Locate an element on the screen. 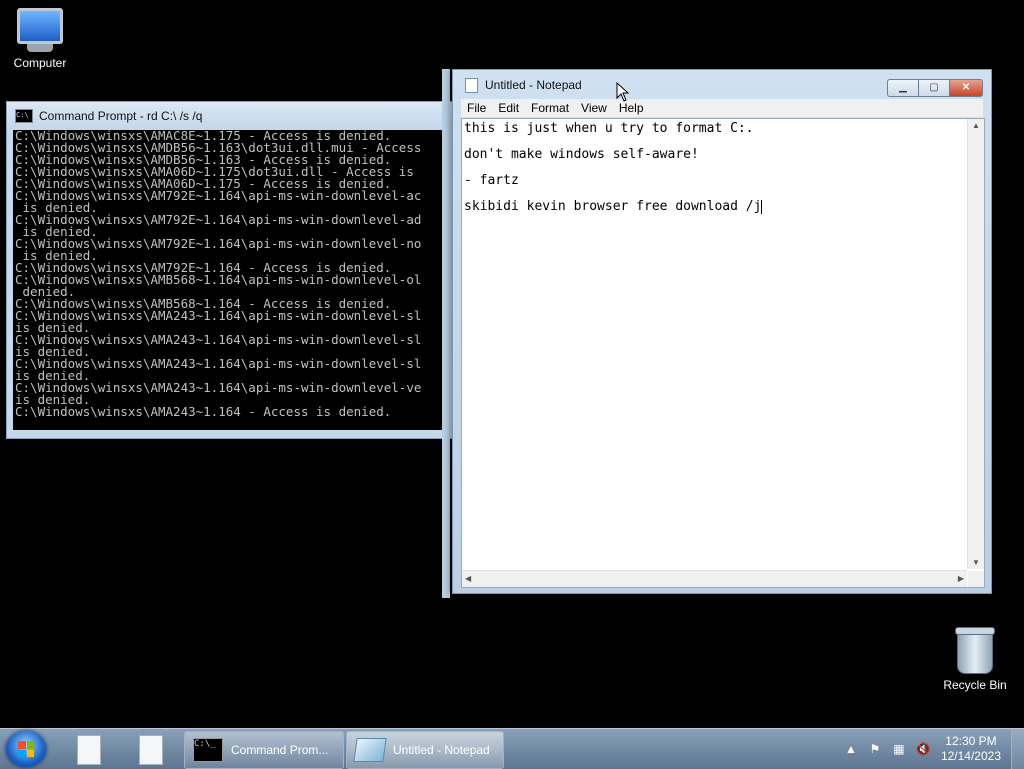 The width and height of the screenshot is (1024, 769). scroll-left-arrow-icon: ◀ is located at coordinates (468, 578).